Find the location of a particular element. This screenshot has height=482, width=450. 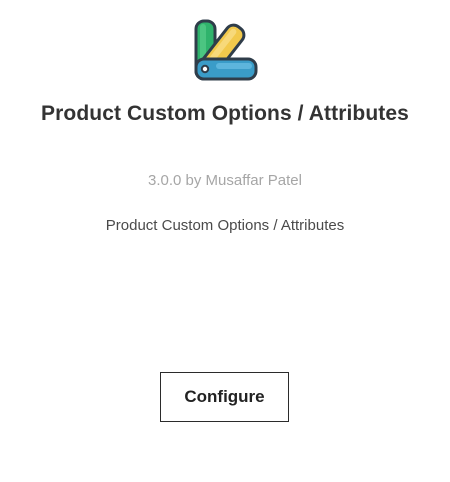

module-version-author: 3.0.0 by Musaffar Patel is located at coordinates (225, 180).